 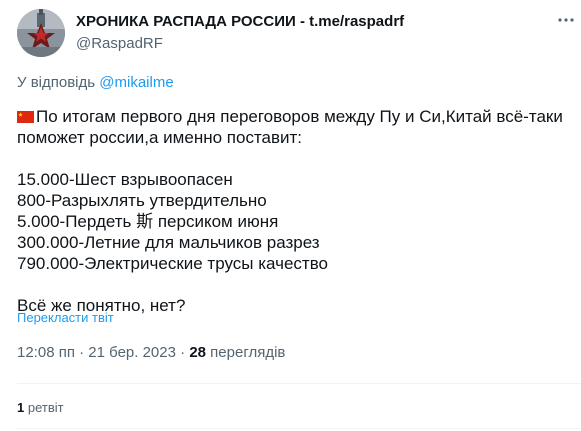 I want to click on list-item: 300.000-Летние для мальчиков разрез, so click(x=168, y=242).